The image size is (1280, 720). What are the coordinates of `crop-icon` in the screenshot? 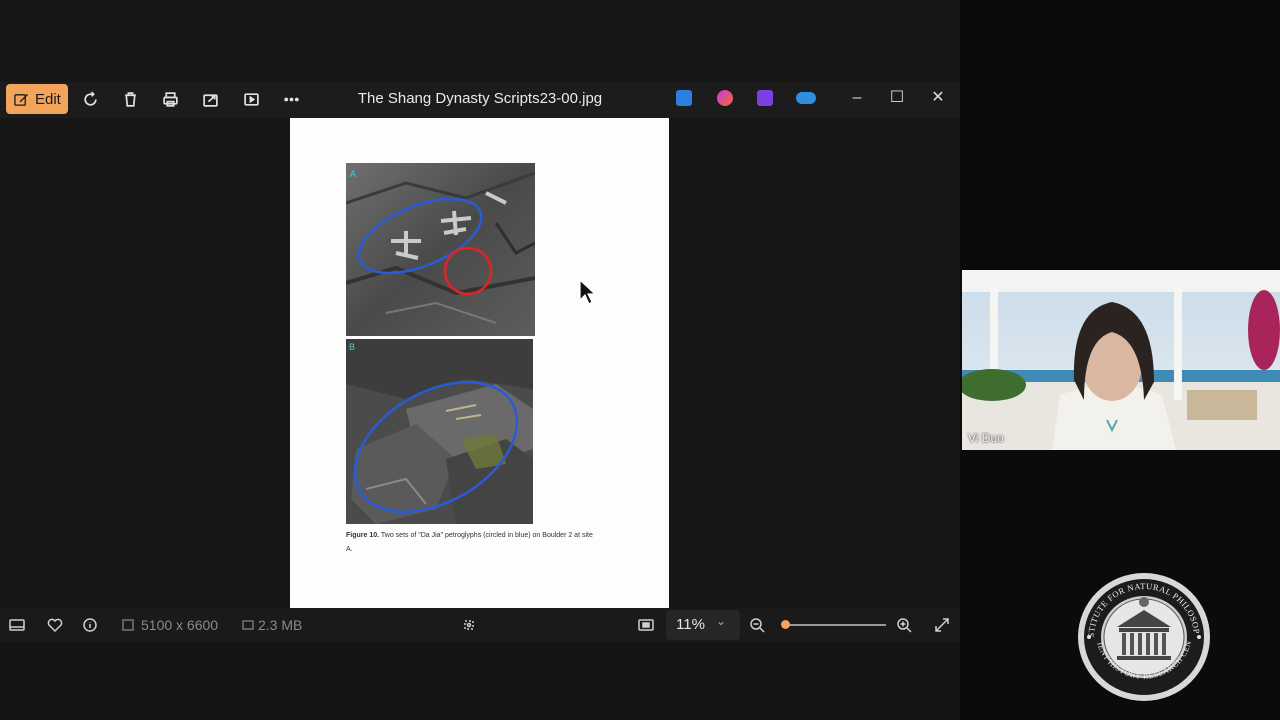 It's located at (469, 625).